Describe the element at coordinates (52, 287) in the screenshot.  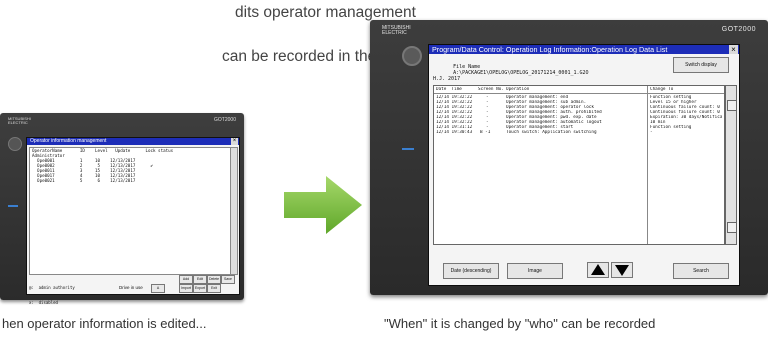
I see `legend-line1: @: admin authority` at that location.